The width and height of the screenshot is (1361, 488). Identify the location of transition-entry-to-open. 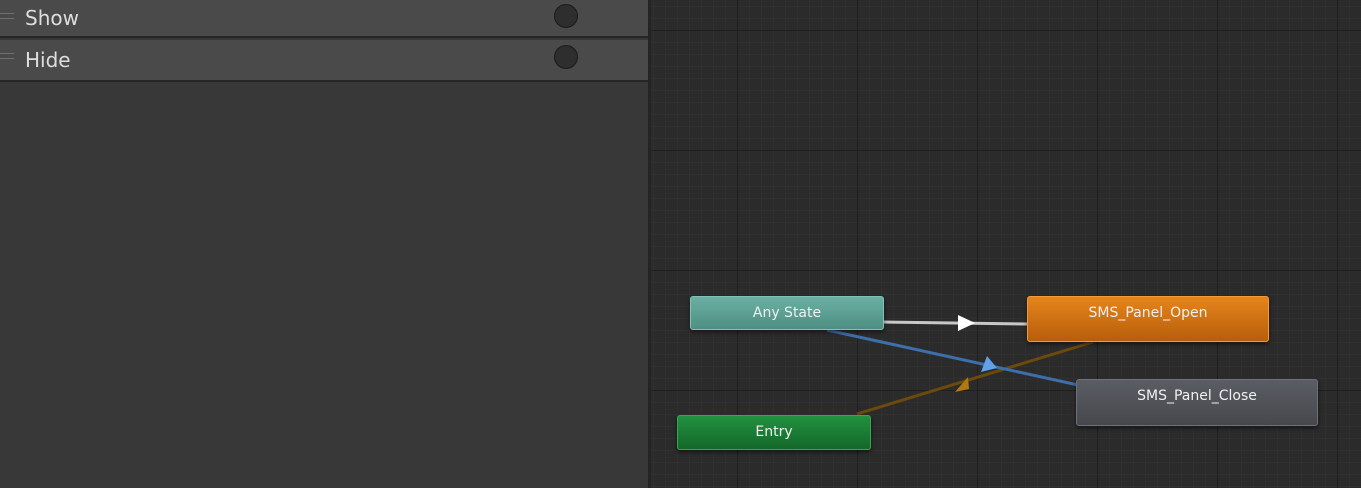
(975, 378).